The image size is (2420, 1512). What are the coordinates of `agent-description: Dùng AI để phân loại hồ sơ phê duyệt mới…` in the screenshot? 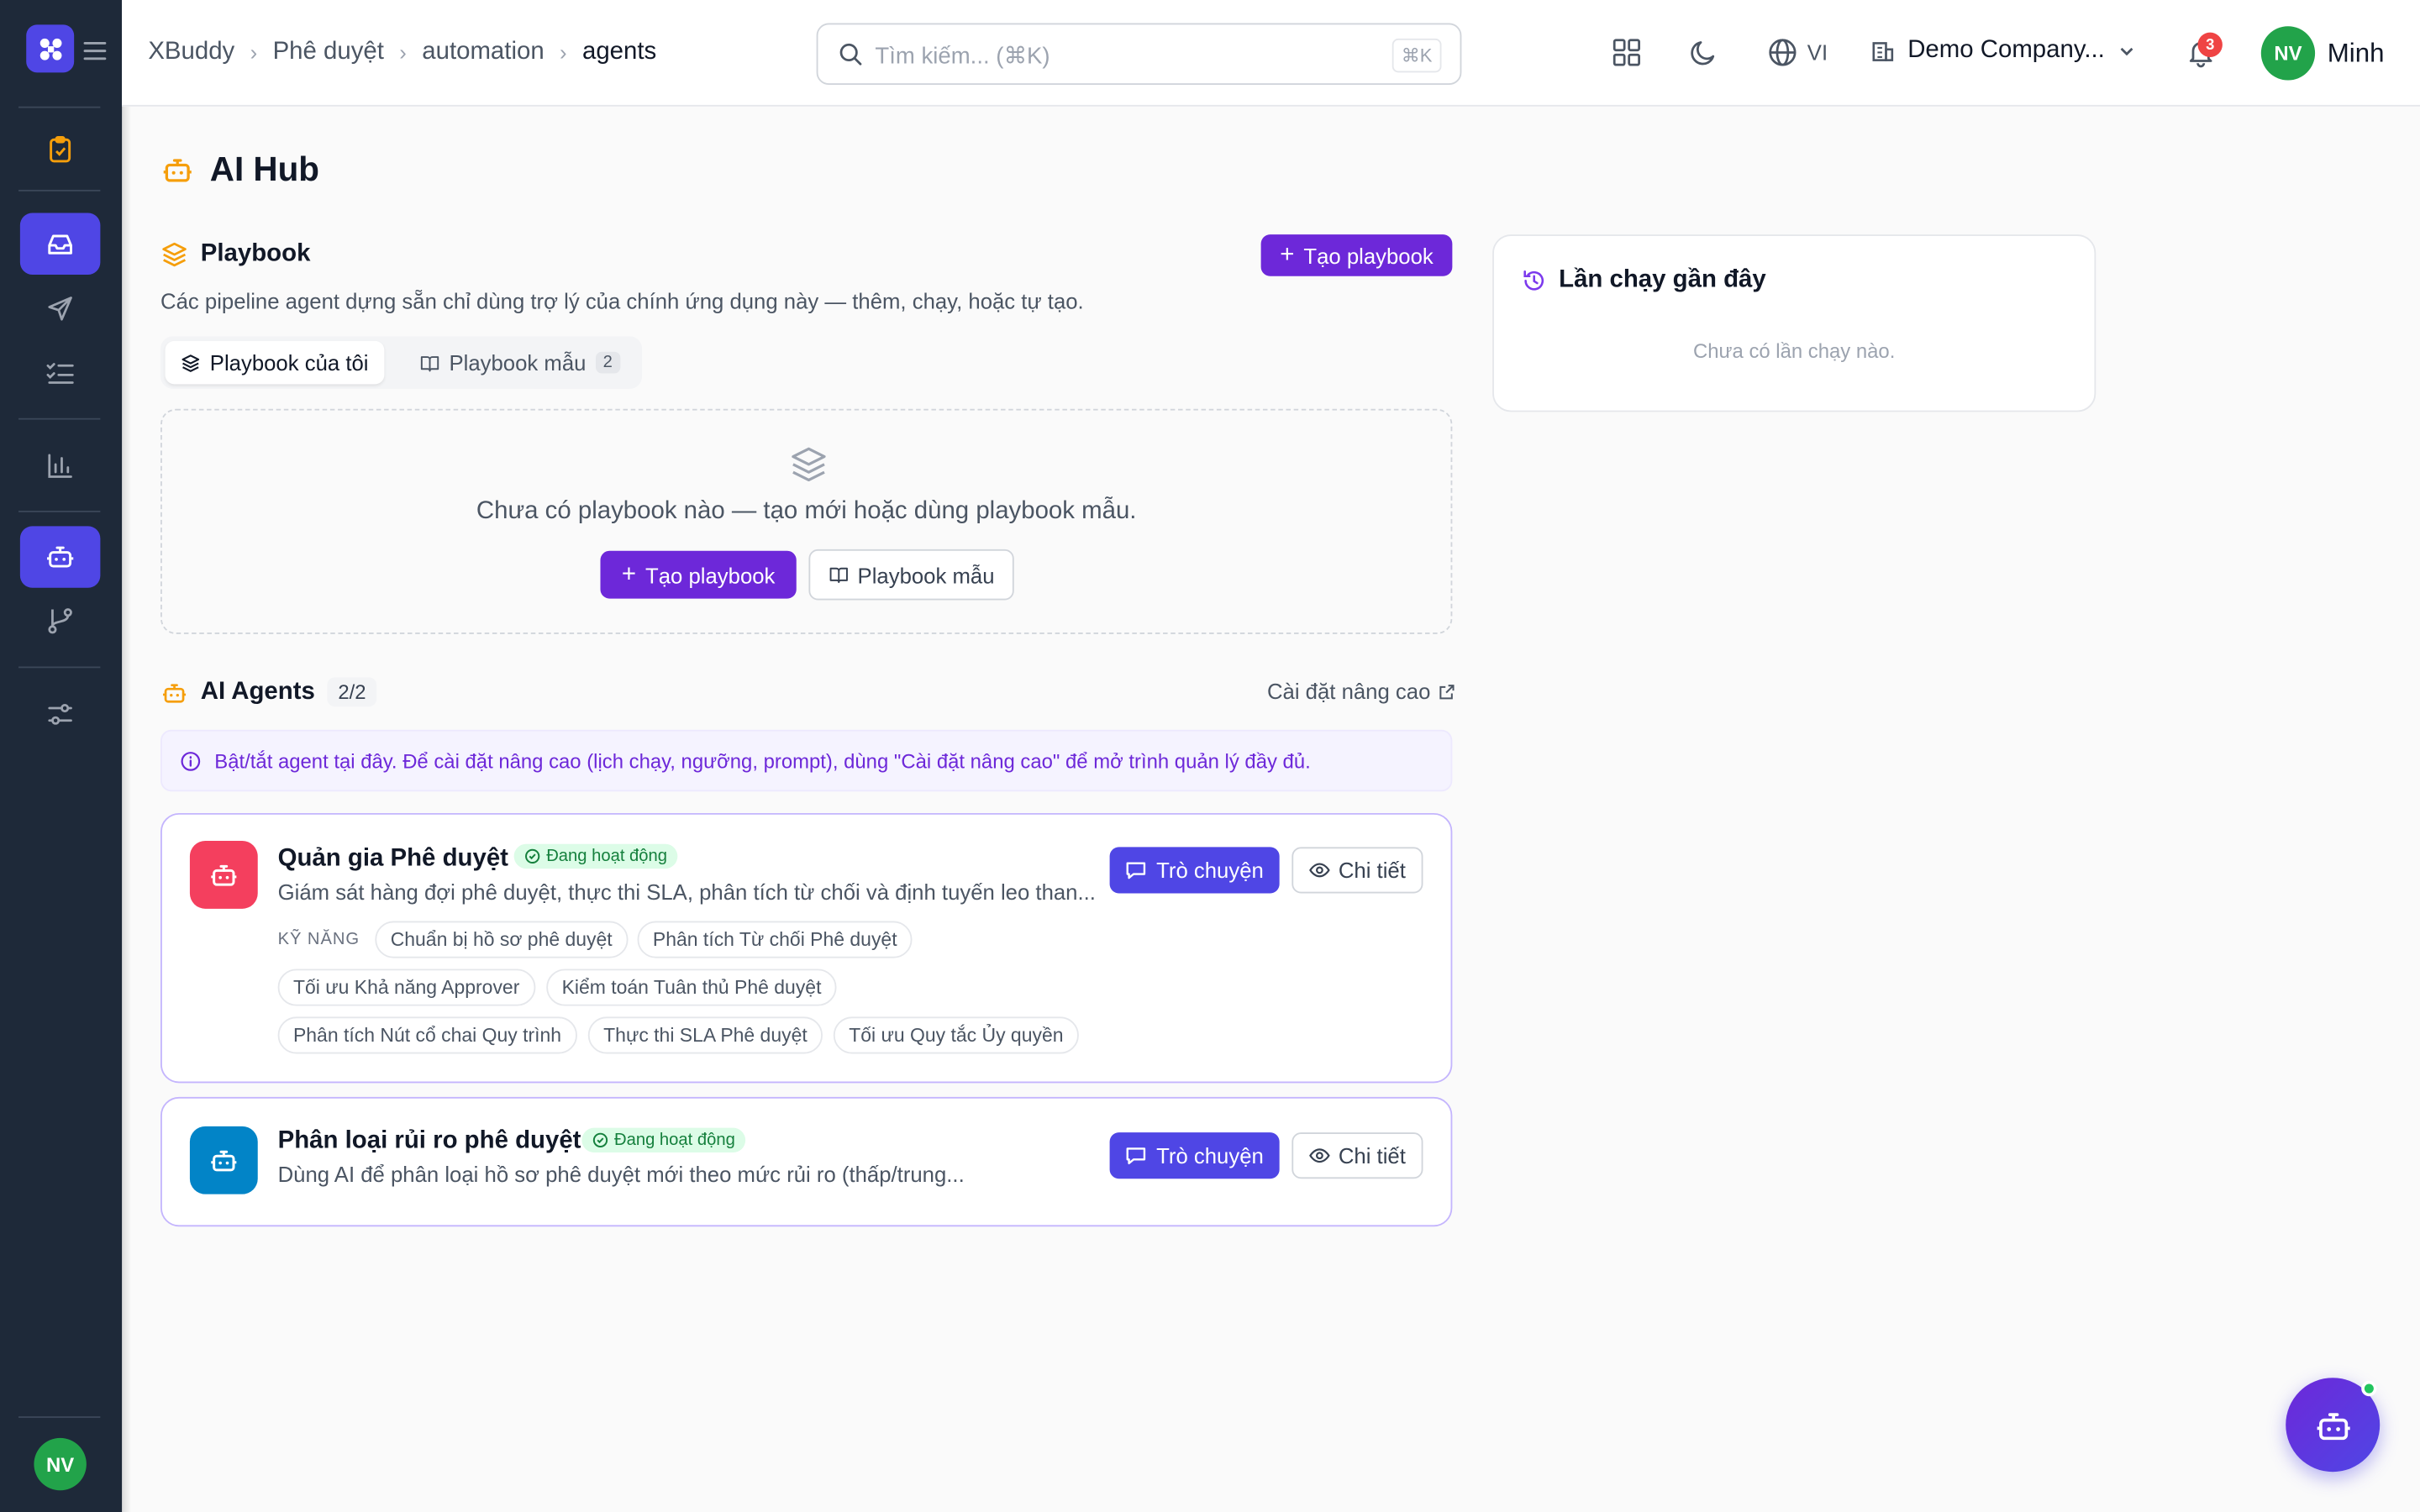 It's located at (621, 1174).